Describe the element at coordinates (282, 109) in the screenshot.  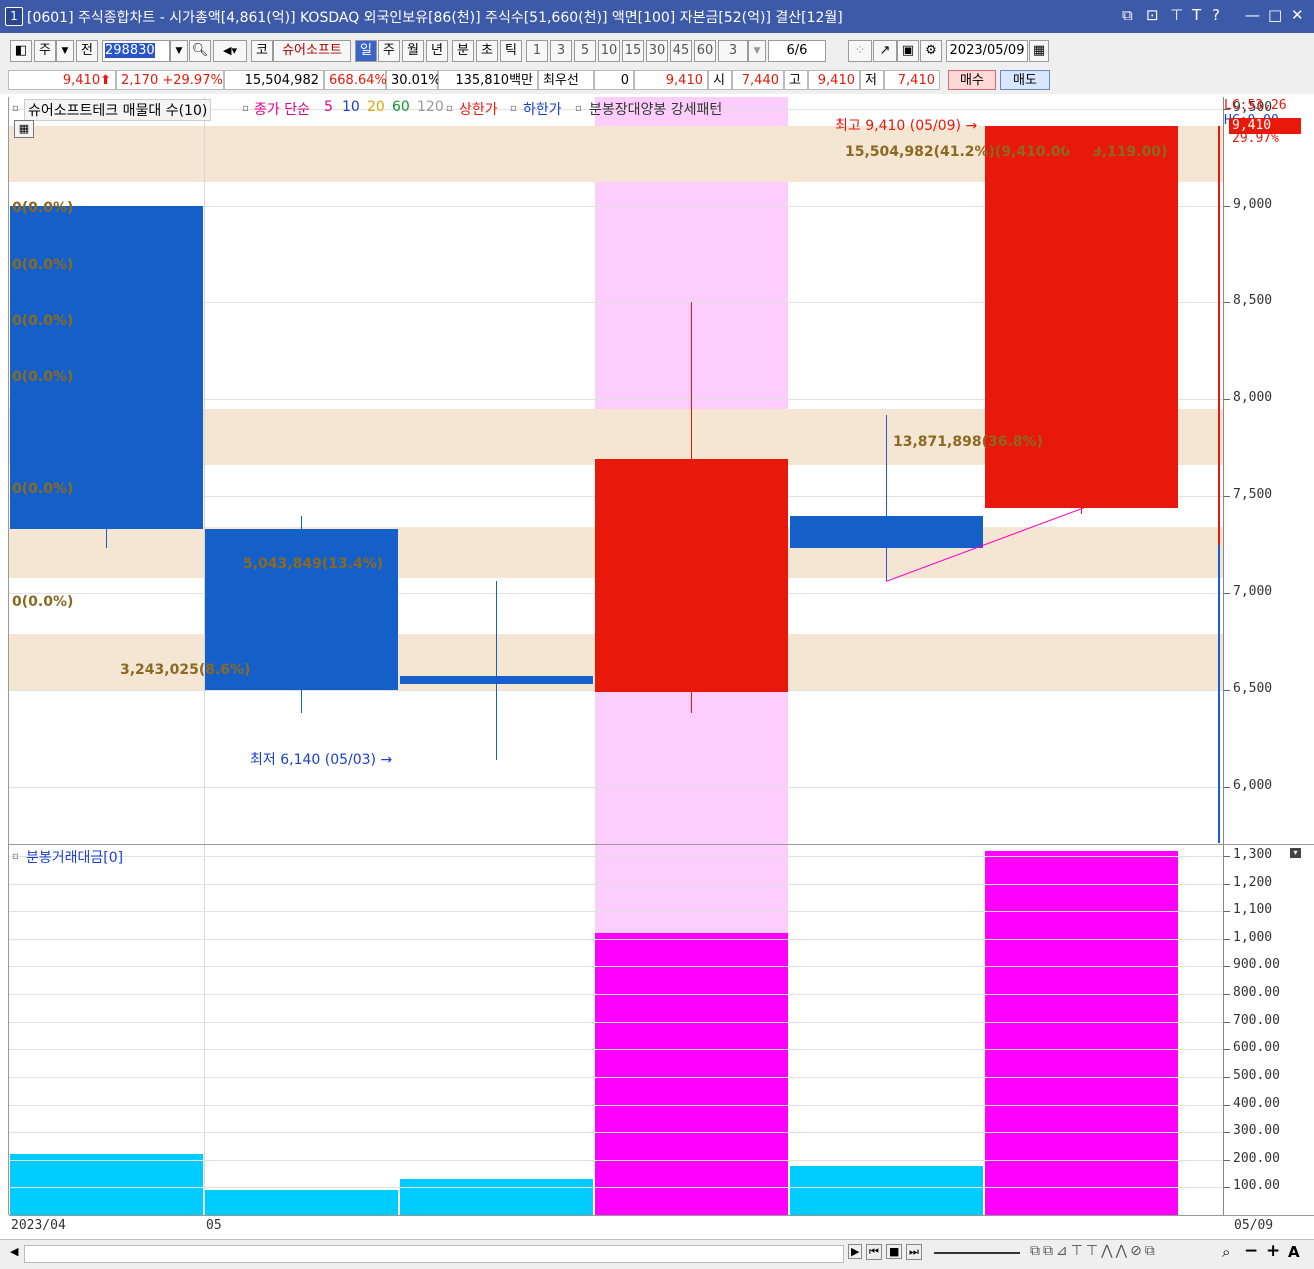
I see `ma-label: 종가 단순` at that location.